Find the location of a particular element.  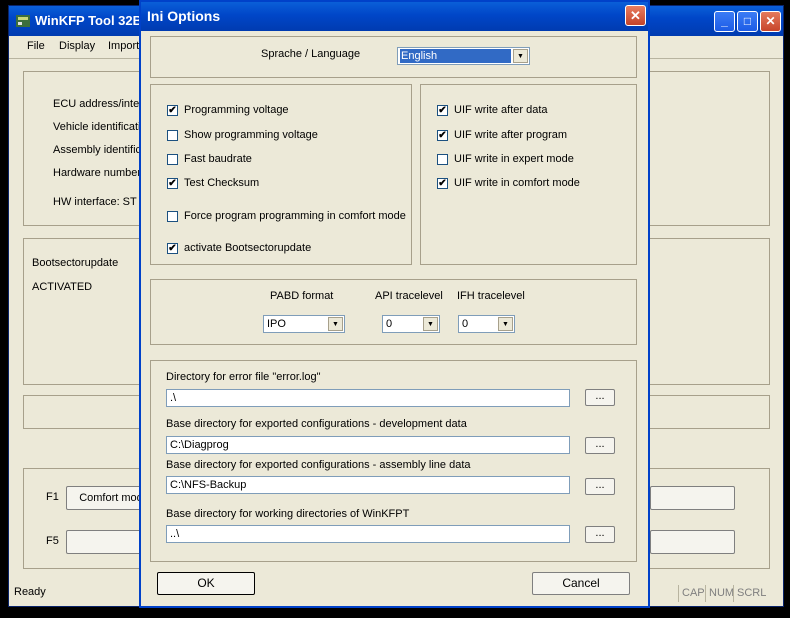

hardware-number-label: Hardware number is located at coordinates (97, 173).